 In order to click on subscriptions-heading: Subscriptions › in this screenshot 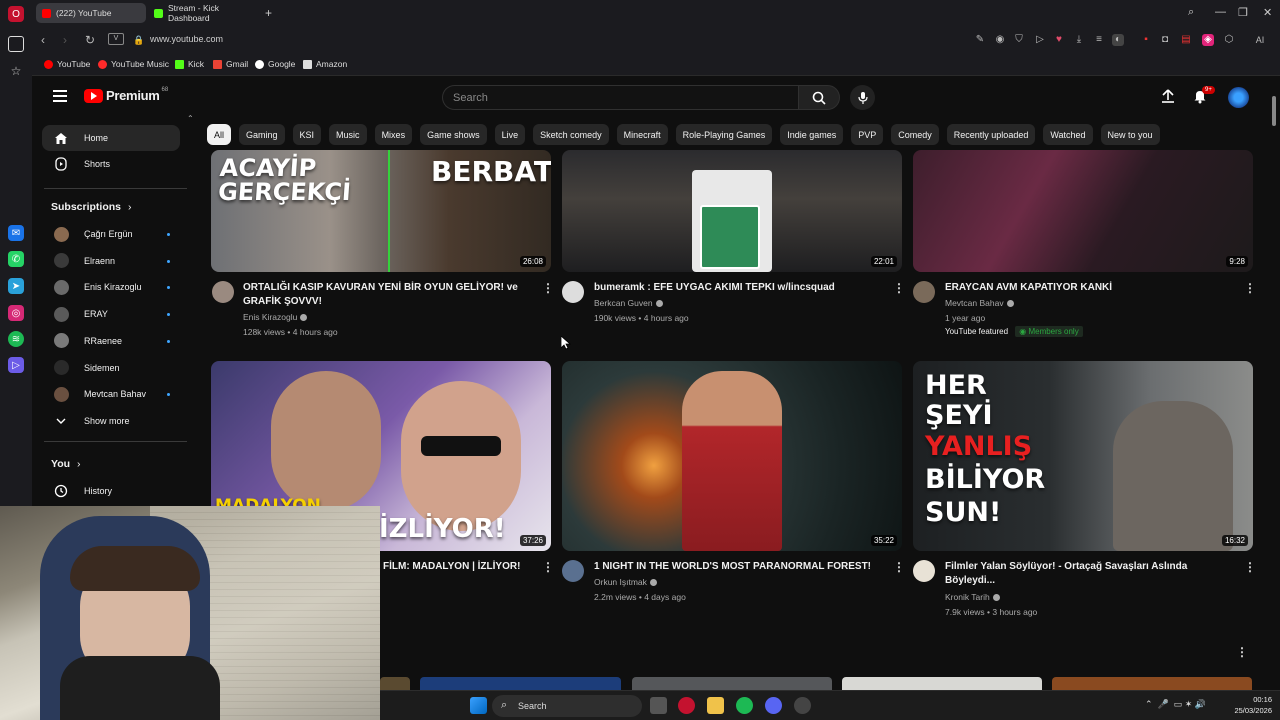, I will do `click(91, 207)`.